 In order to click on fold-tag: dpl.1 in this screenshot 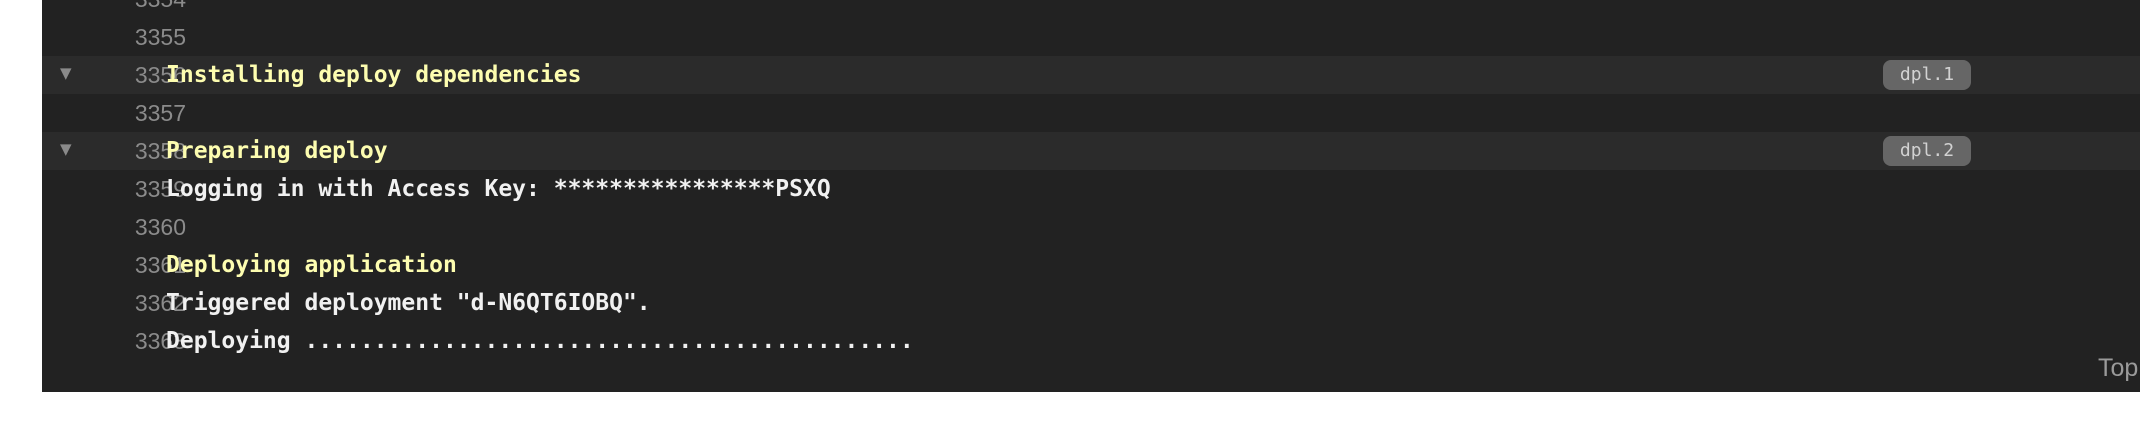, I will do `click(1927, 75)`.